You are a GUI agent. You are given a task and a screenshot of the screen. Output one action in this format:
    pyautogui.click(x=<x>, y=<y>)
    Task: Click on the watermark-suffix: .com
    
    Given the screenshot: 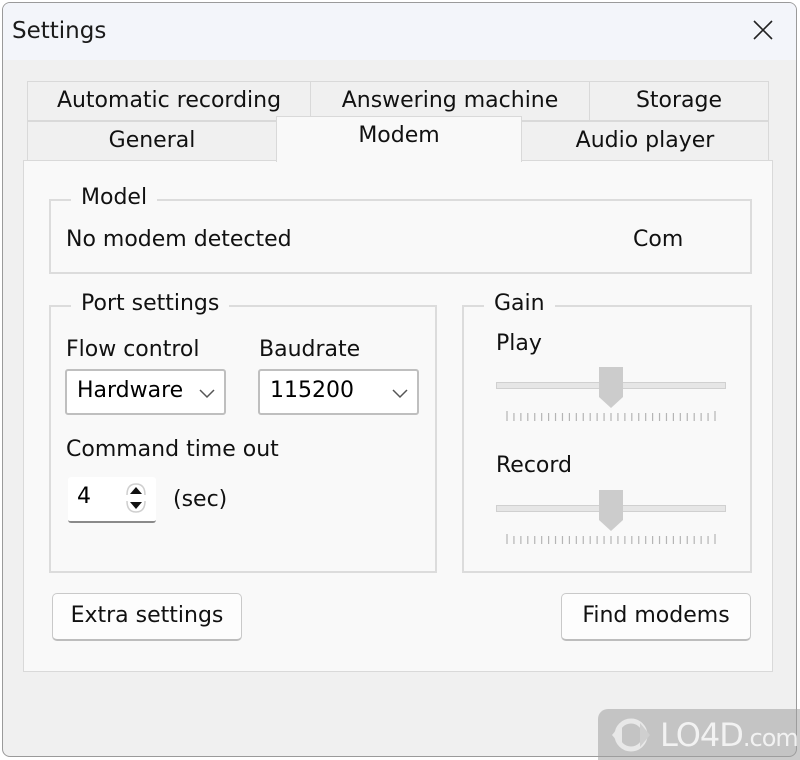 What is the action you would take?
    pyautogui.click(x=770, y=737)
    